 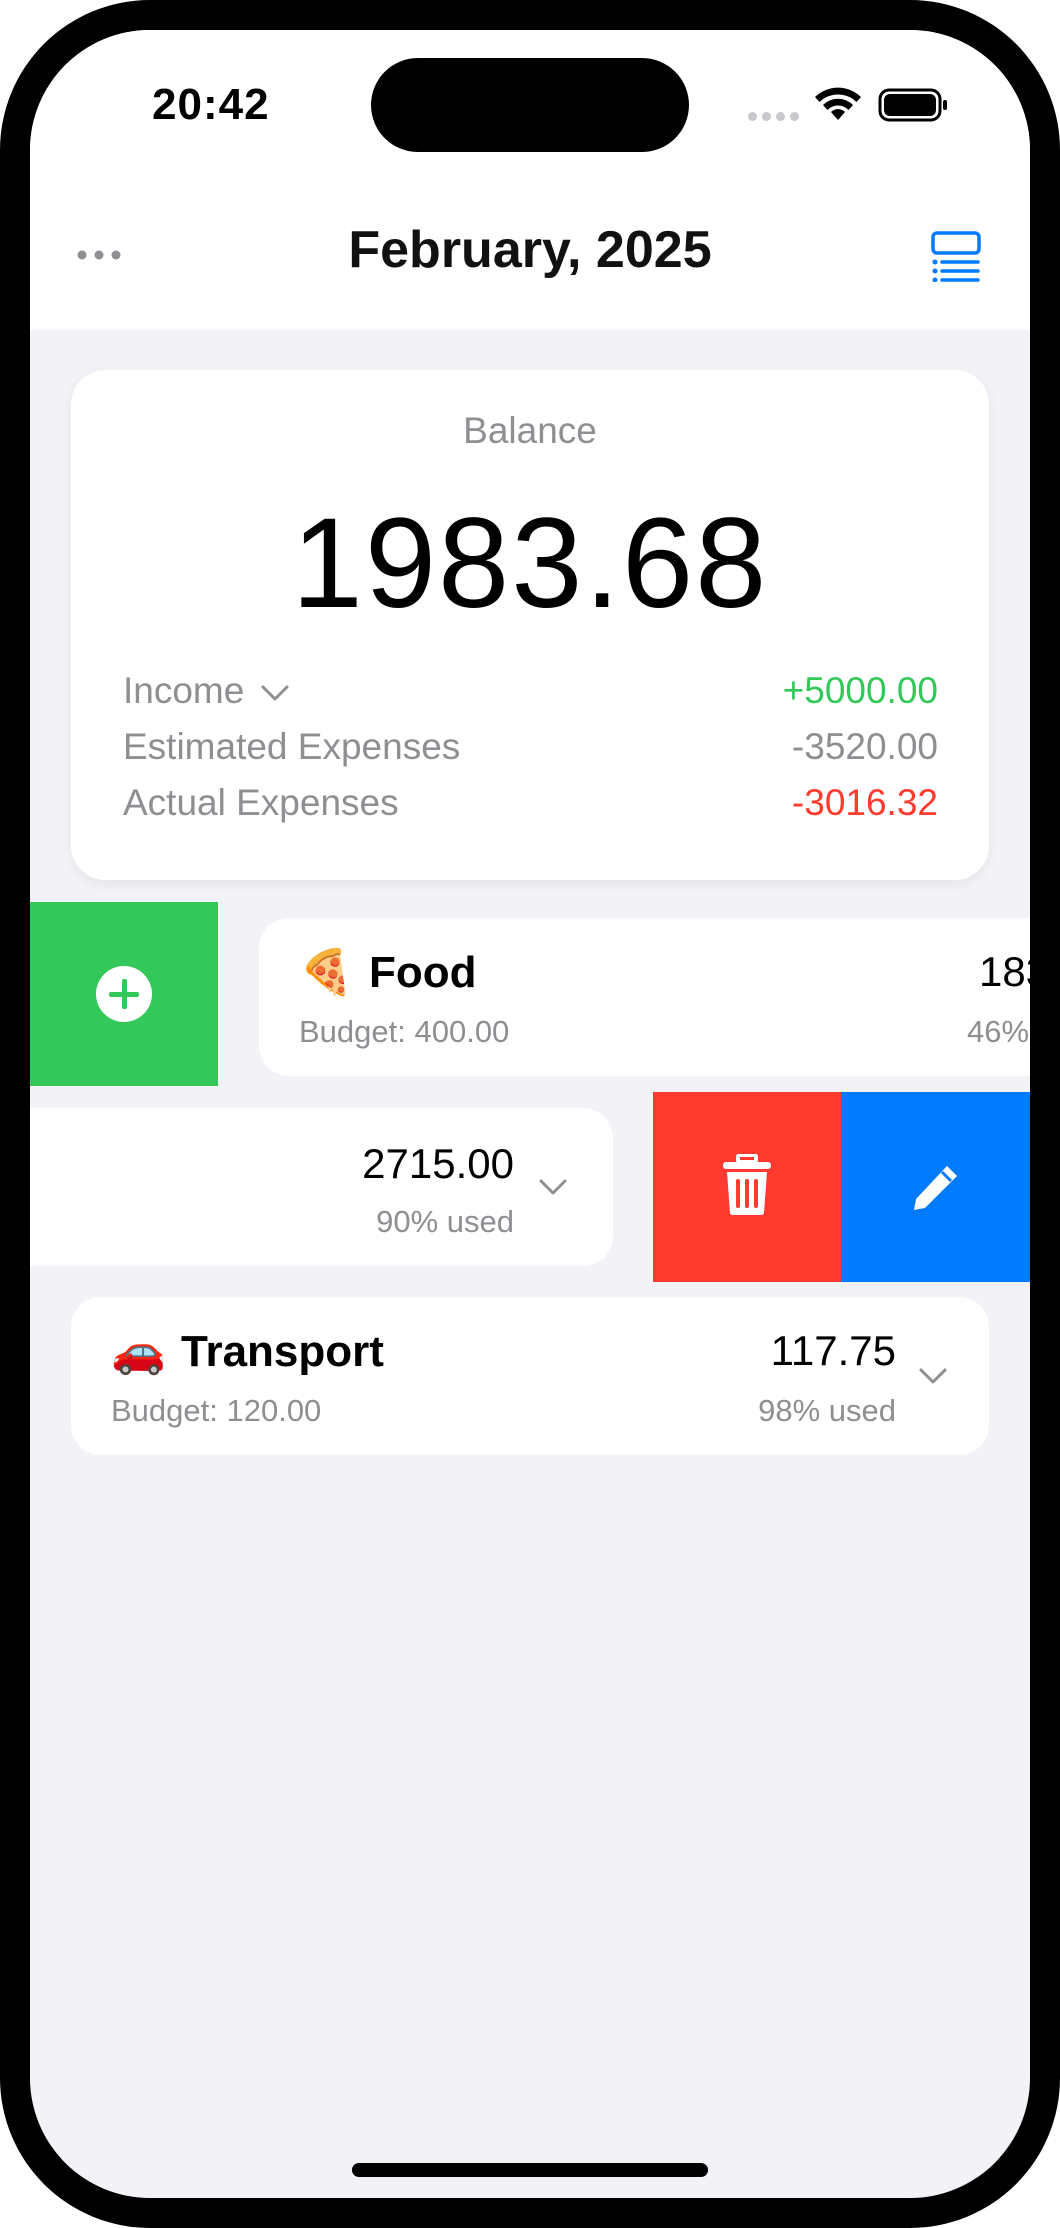 What do you see at coordinates (404, 1031) in the screenshot?
I see `category-budget: Budget: 400.00` at bounding box center [404, 1031].